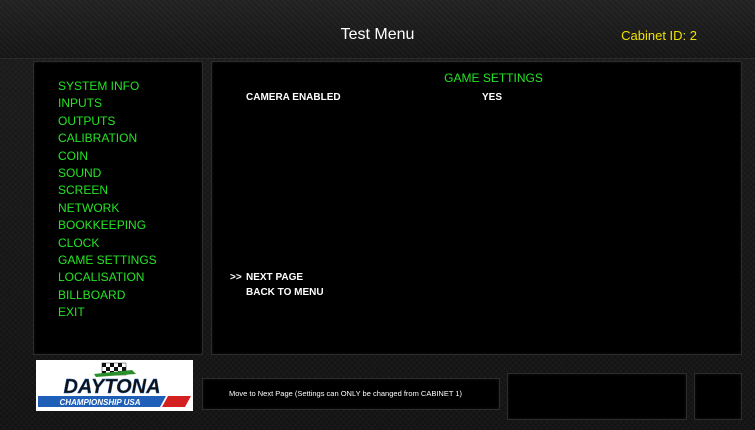 The image size is (755, 430). Describe the element at coordinates (107, 121) in the screenshot. I see `sidebar-item-outputs: OUTPUTS` at that location.